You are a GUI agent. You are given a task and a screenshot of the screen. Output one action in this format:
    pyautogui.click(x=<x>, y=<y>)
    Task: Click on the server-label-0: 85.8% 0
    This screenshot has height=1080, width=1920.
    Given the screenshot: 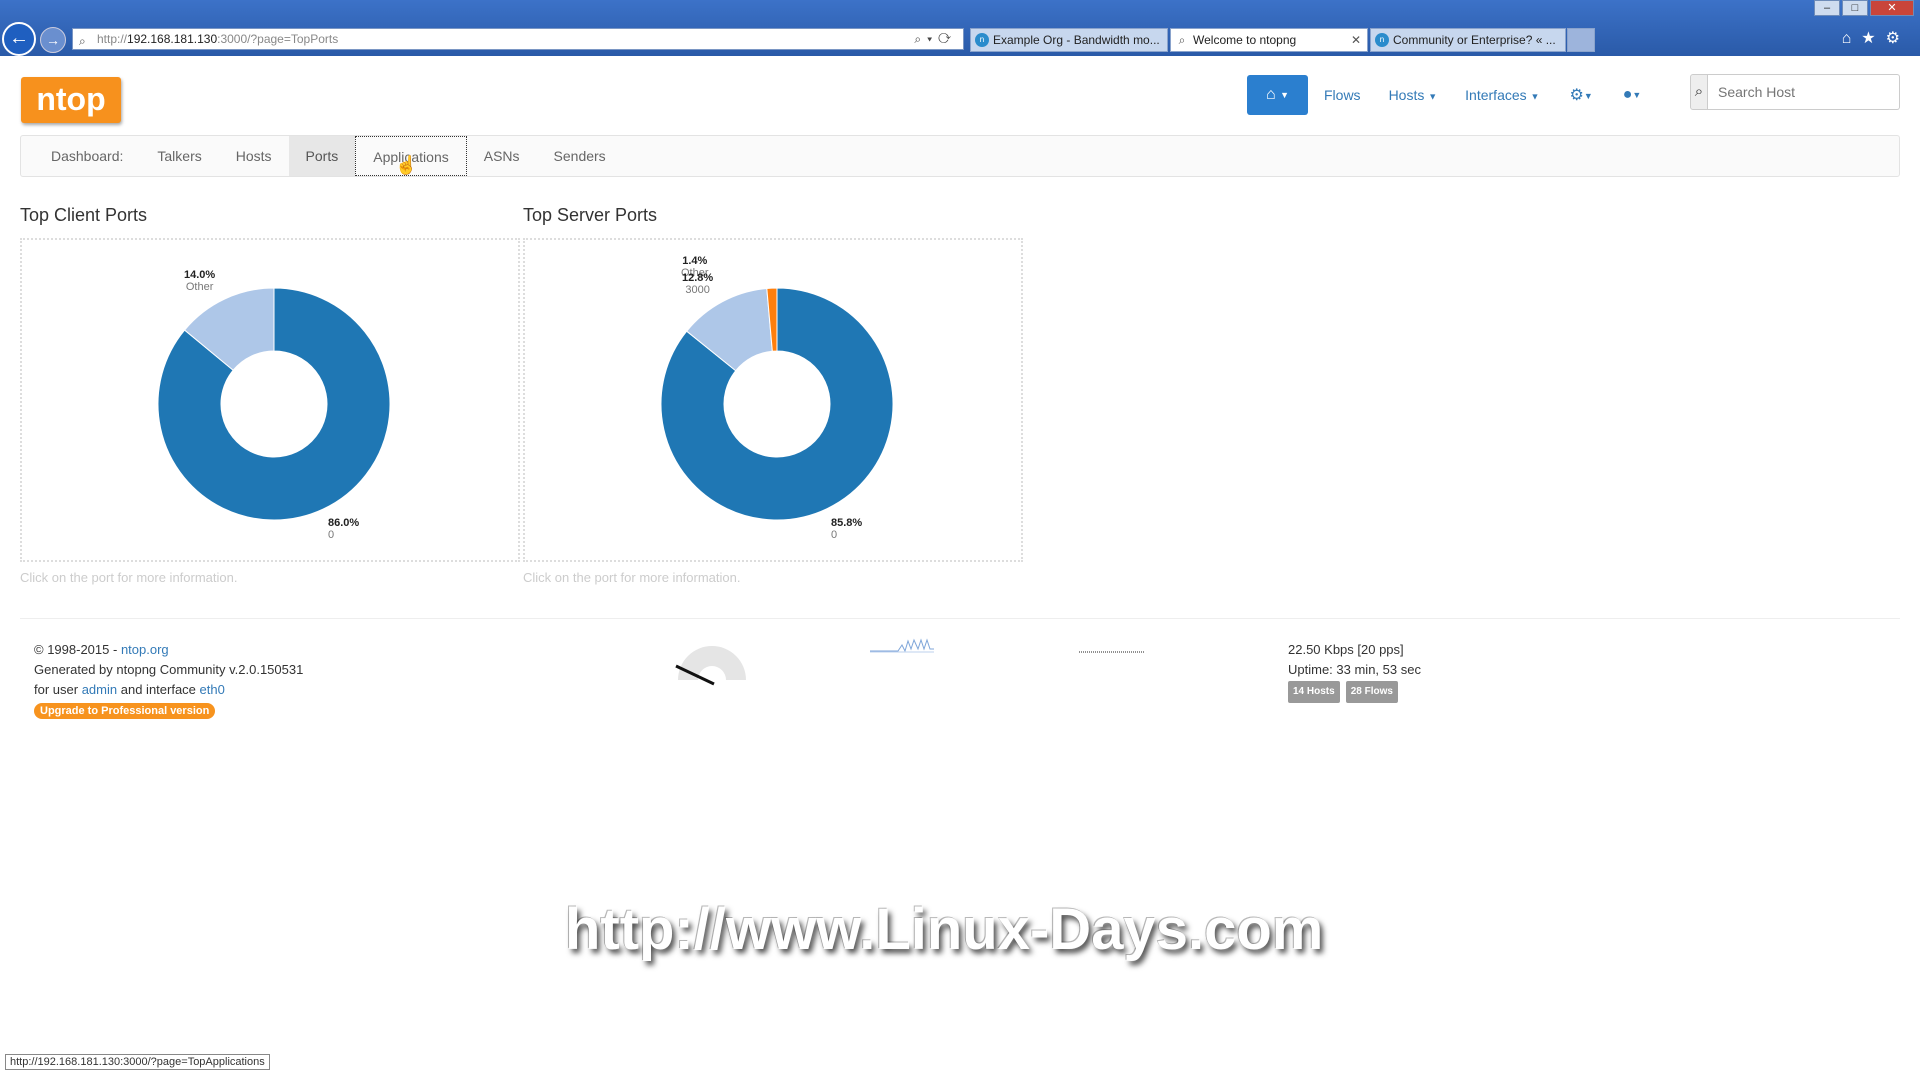 What is the action you would take?
    pyautogui.click(x=846, y=529)
    